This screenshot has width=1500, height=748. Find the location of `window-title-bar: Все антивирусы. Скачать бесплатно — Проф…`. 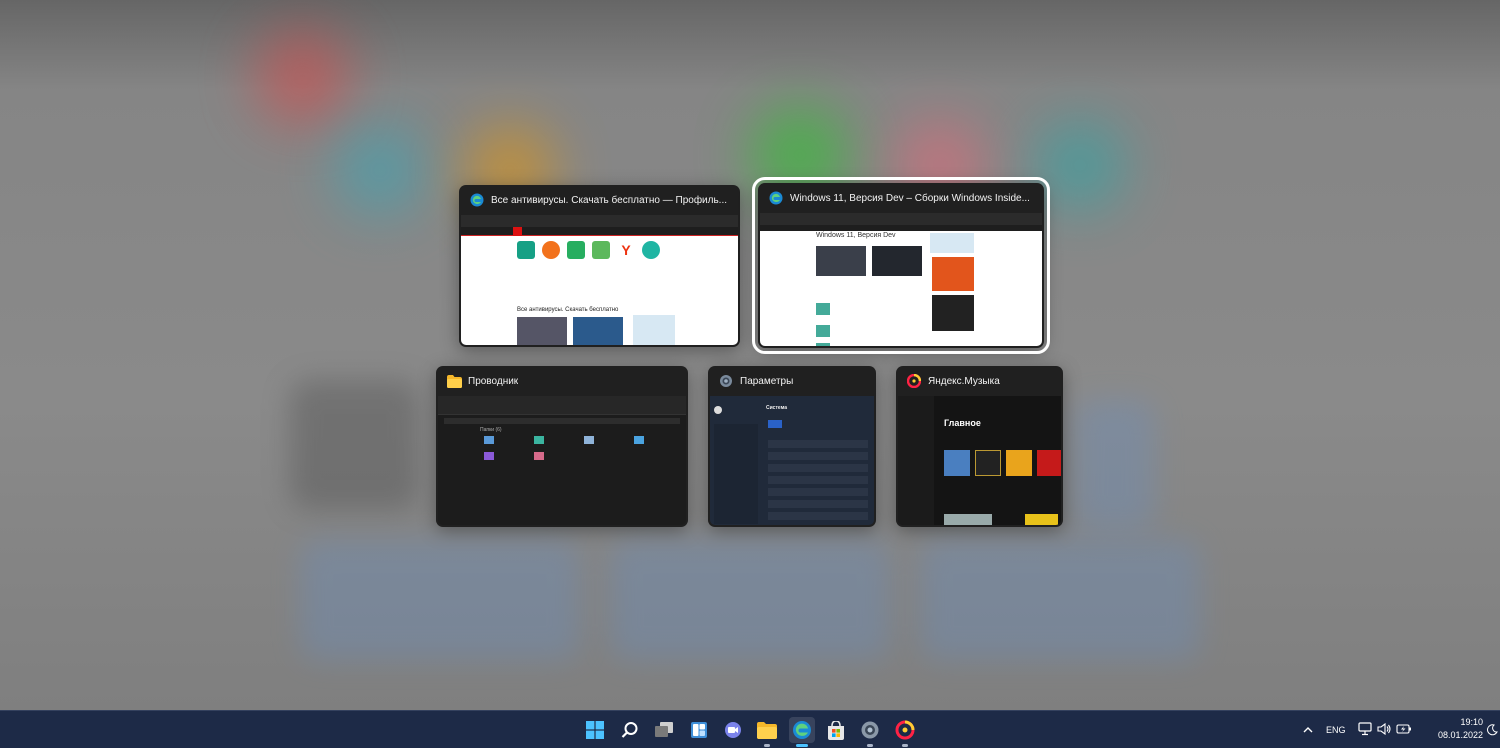

window-title-bar: Все антивирусы. Скачать бесплатно — Проф… is located at coordinates (599, 200).